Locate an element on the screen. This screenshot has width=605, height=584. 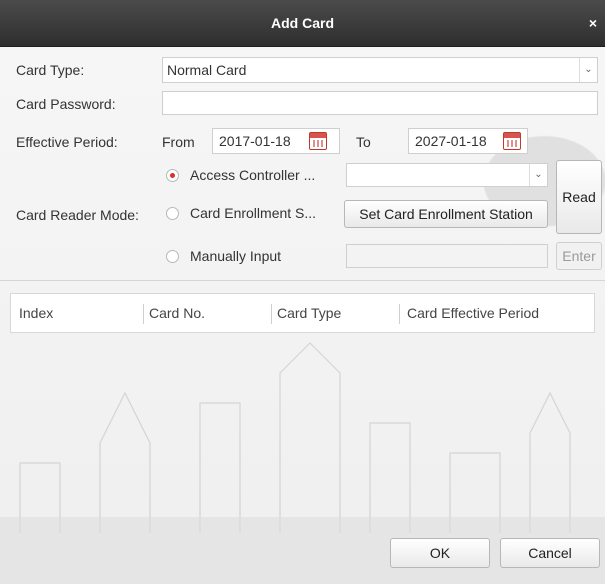
card-password-label: Card Password: is located at coordinates (66, 104).